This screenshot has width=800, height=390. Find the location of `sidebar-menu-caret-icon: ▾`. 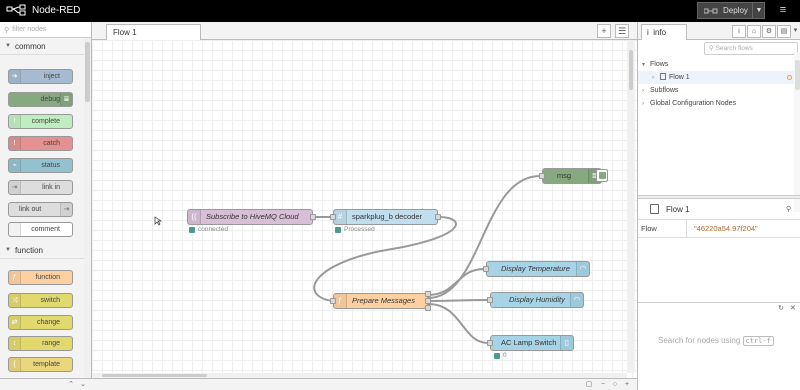

sidebar-menu-caret-icon: ▾ is located at coordinates (795, 31).